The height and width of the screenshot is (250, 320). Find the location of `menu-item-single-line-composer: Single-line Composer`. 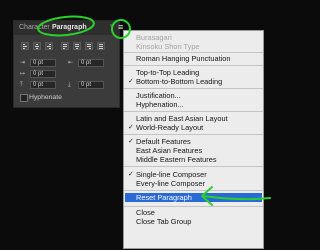

menu-item-single-line-composer: Single-line Composer is located at coordinates (198, 174).